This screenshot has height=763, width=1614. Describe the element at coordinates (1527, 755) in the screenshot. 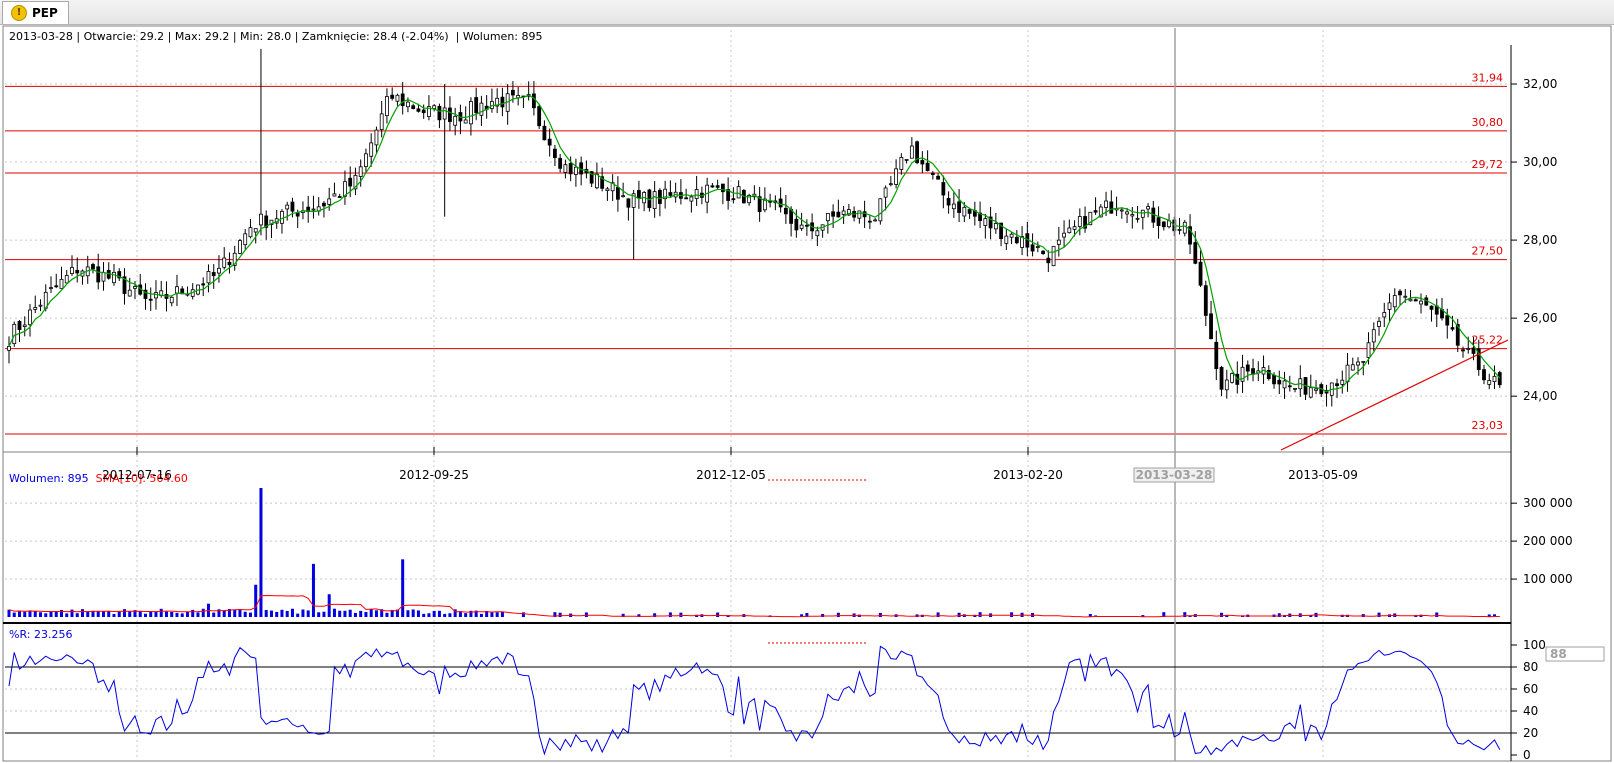

I see `wr-tick-label: 0` at that location.